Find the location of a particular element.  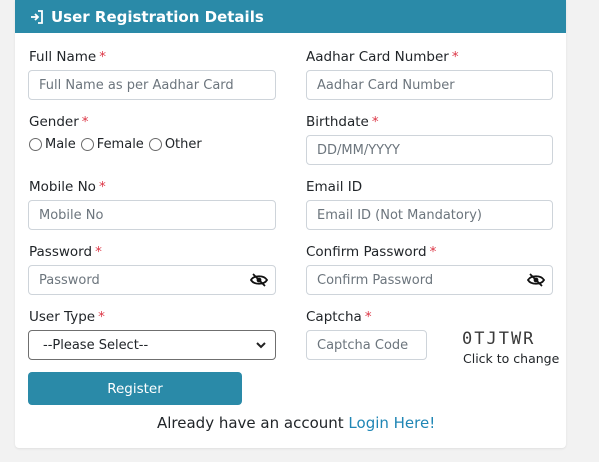

user-type-select: --Please Select-- is located at coordinates (152, 345).